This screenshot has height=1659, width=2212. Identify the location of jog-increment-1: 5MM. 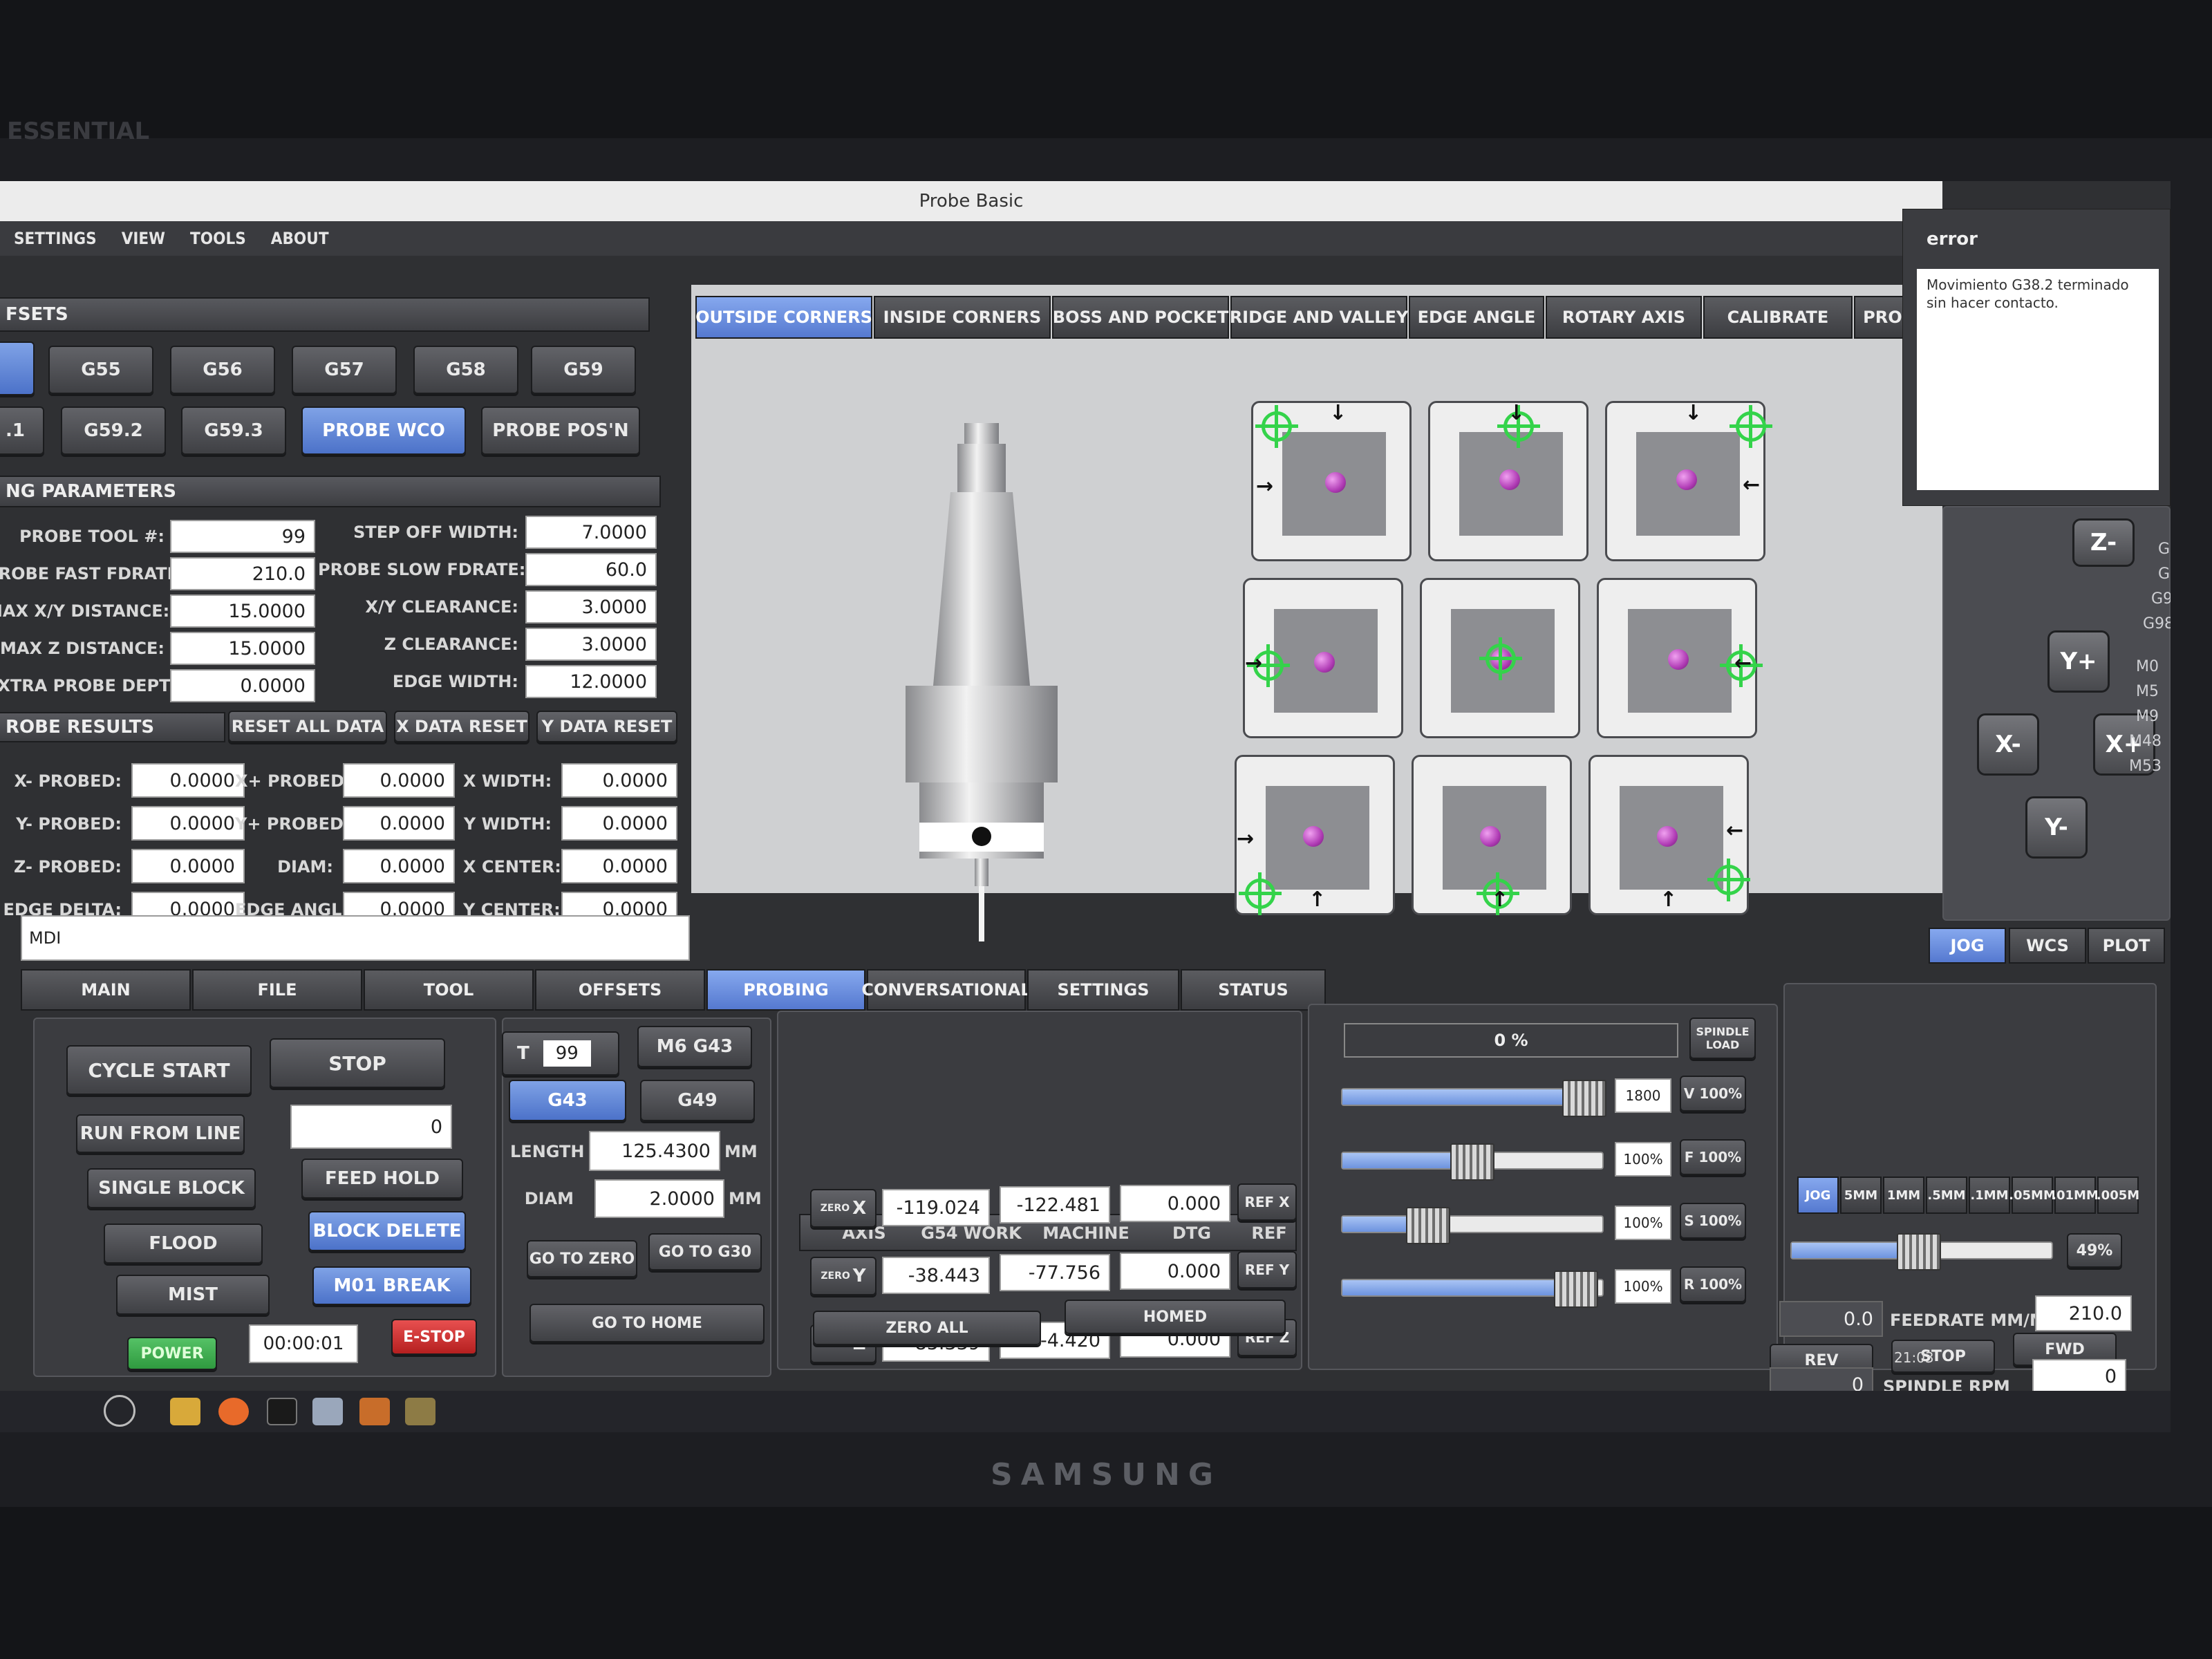
(1861, 1195).